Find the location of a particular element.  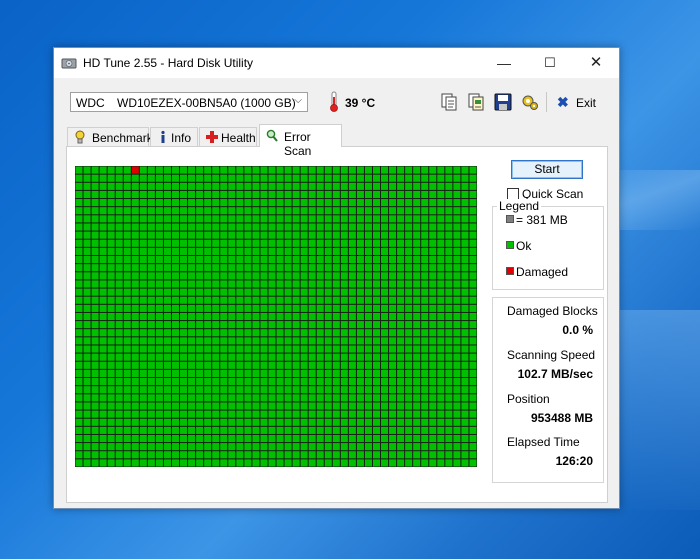

options-icon is located at coordinates (530, 102).